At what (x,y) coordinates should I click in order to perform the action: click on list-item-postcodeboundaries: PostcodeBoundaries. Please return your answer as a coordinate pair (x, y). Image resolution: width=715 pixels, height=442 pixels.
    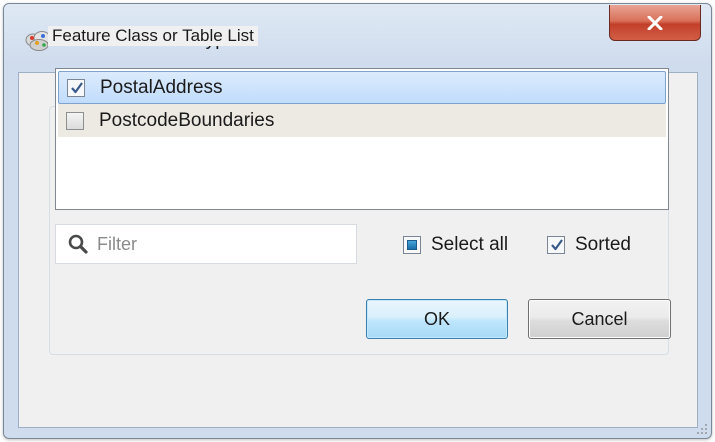
    Looking at the image, I should click on (362, 120).